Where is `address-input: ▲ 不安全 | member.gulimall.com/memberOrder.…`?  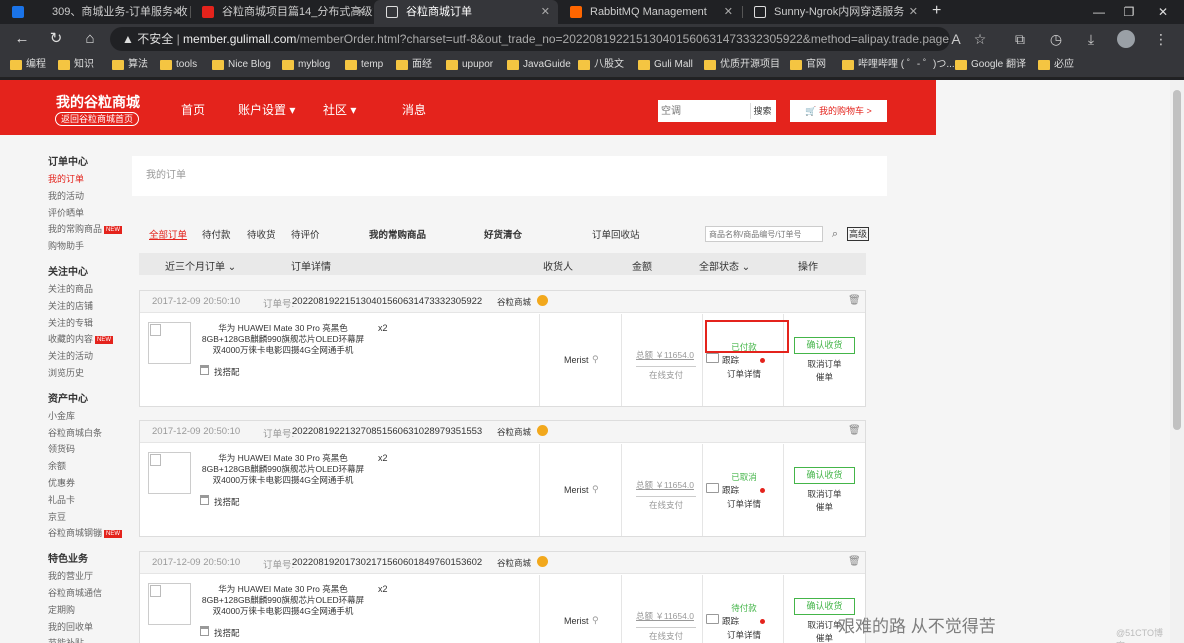 address-input: ▲ 不安全 | member.gulimall.com/memberOrder.… is located at coordinates (530, 39).